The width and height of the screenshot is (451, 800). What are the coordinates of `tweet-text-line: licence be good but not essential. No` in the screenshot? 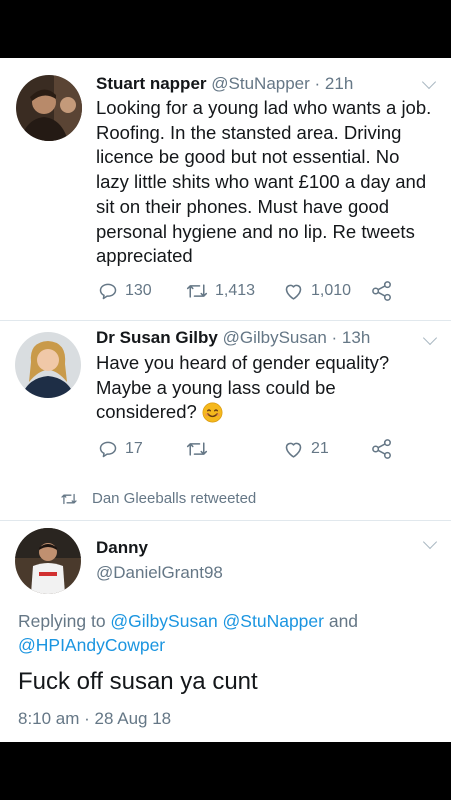 It's located at (248, 157).